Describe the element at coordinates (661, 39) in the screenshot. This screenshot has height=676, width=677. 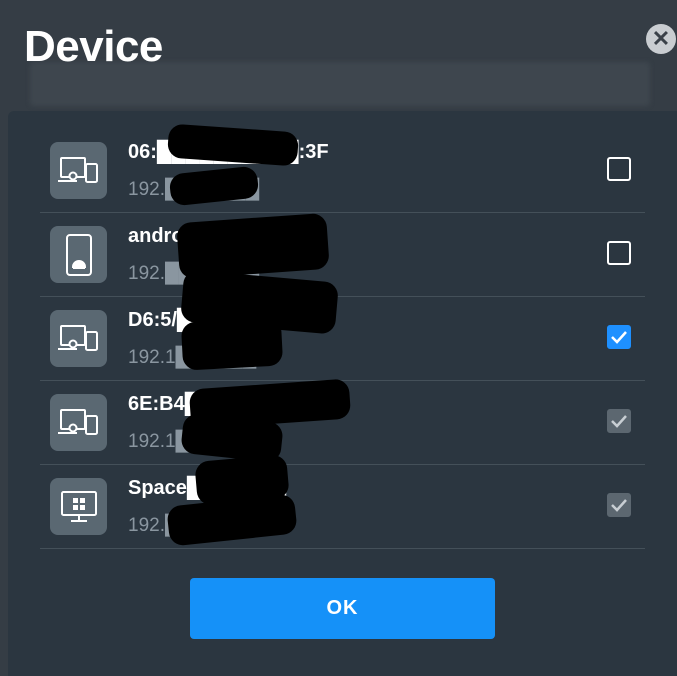
I see `close-icon: ✕` at that location.